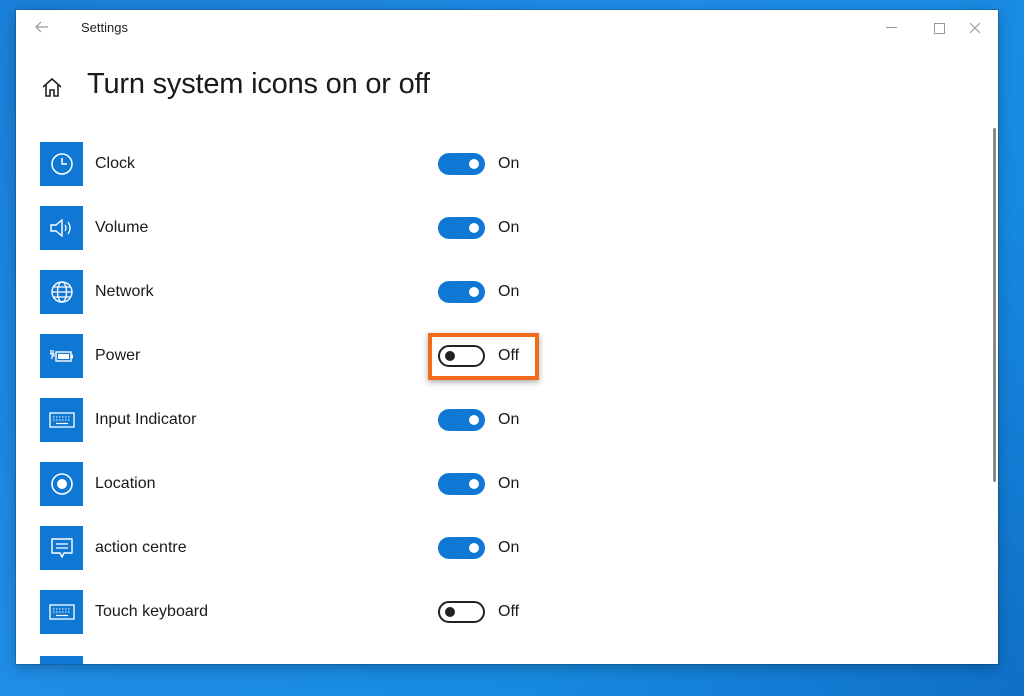  Describe the element at coordinates (141, 547) in the screenshot. I see `item-label: action centre` at that location.